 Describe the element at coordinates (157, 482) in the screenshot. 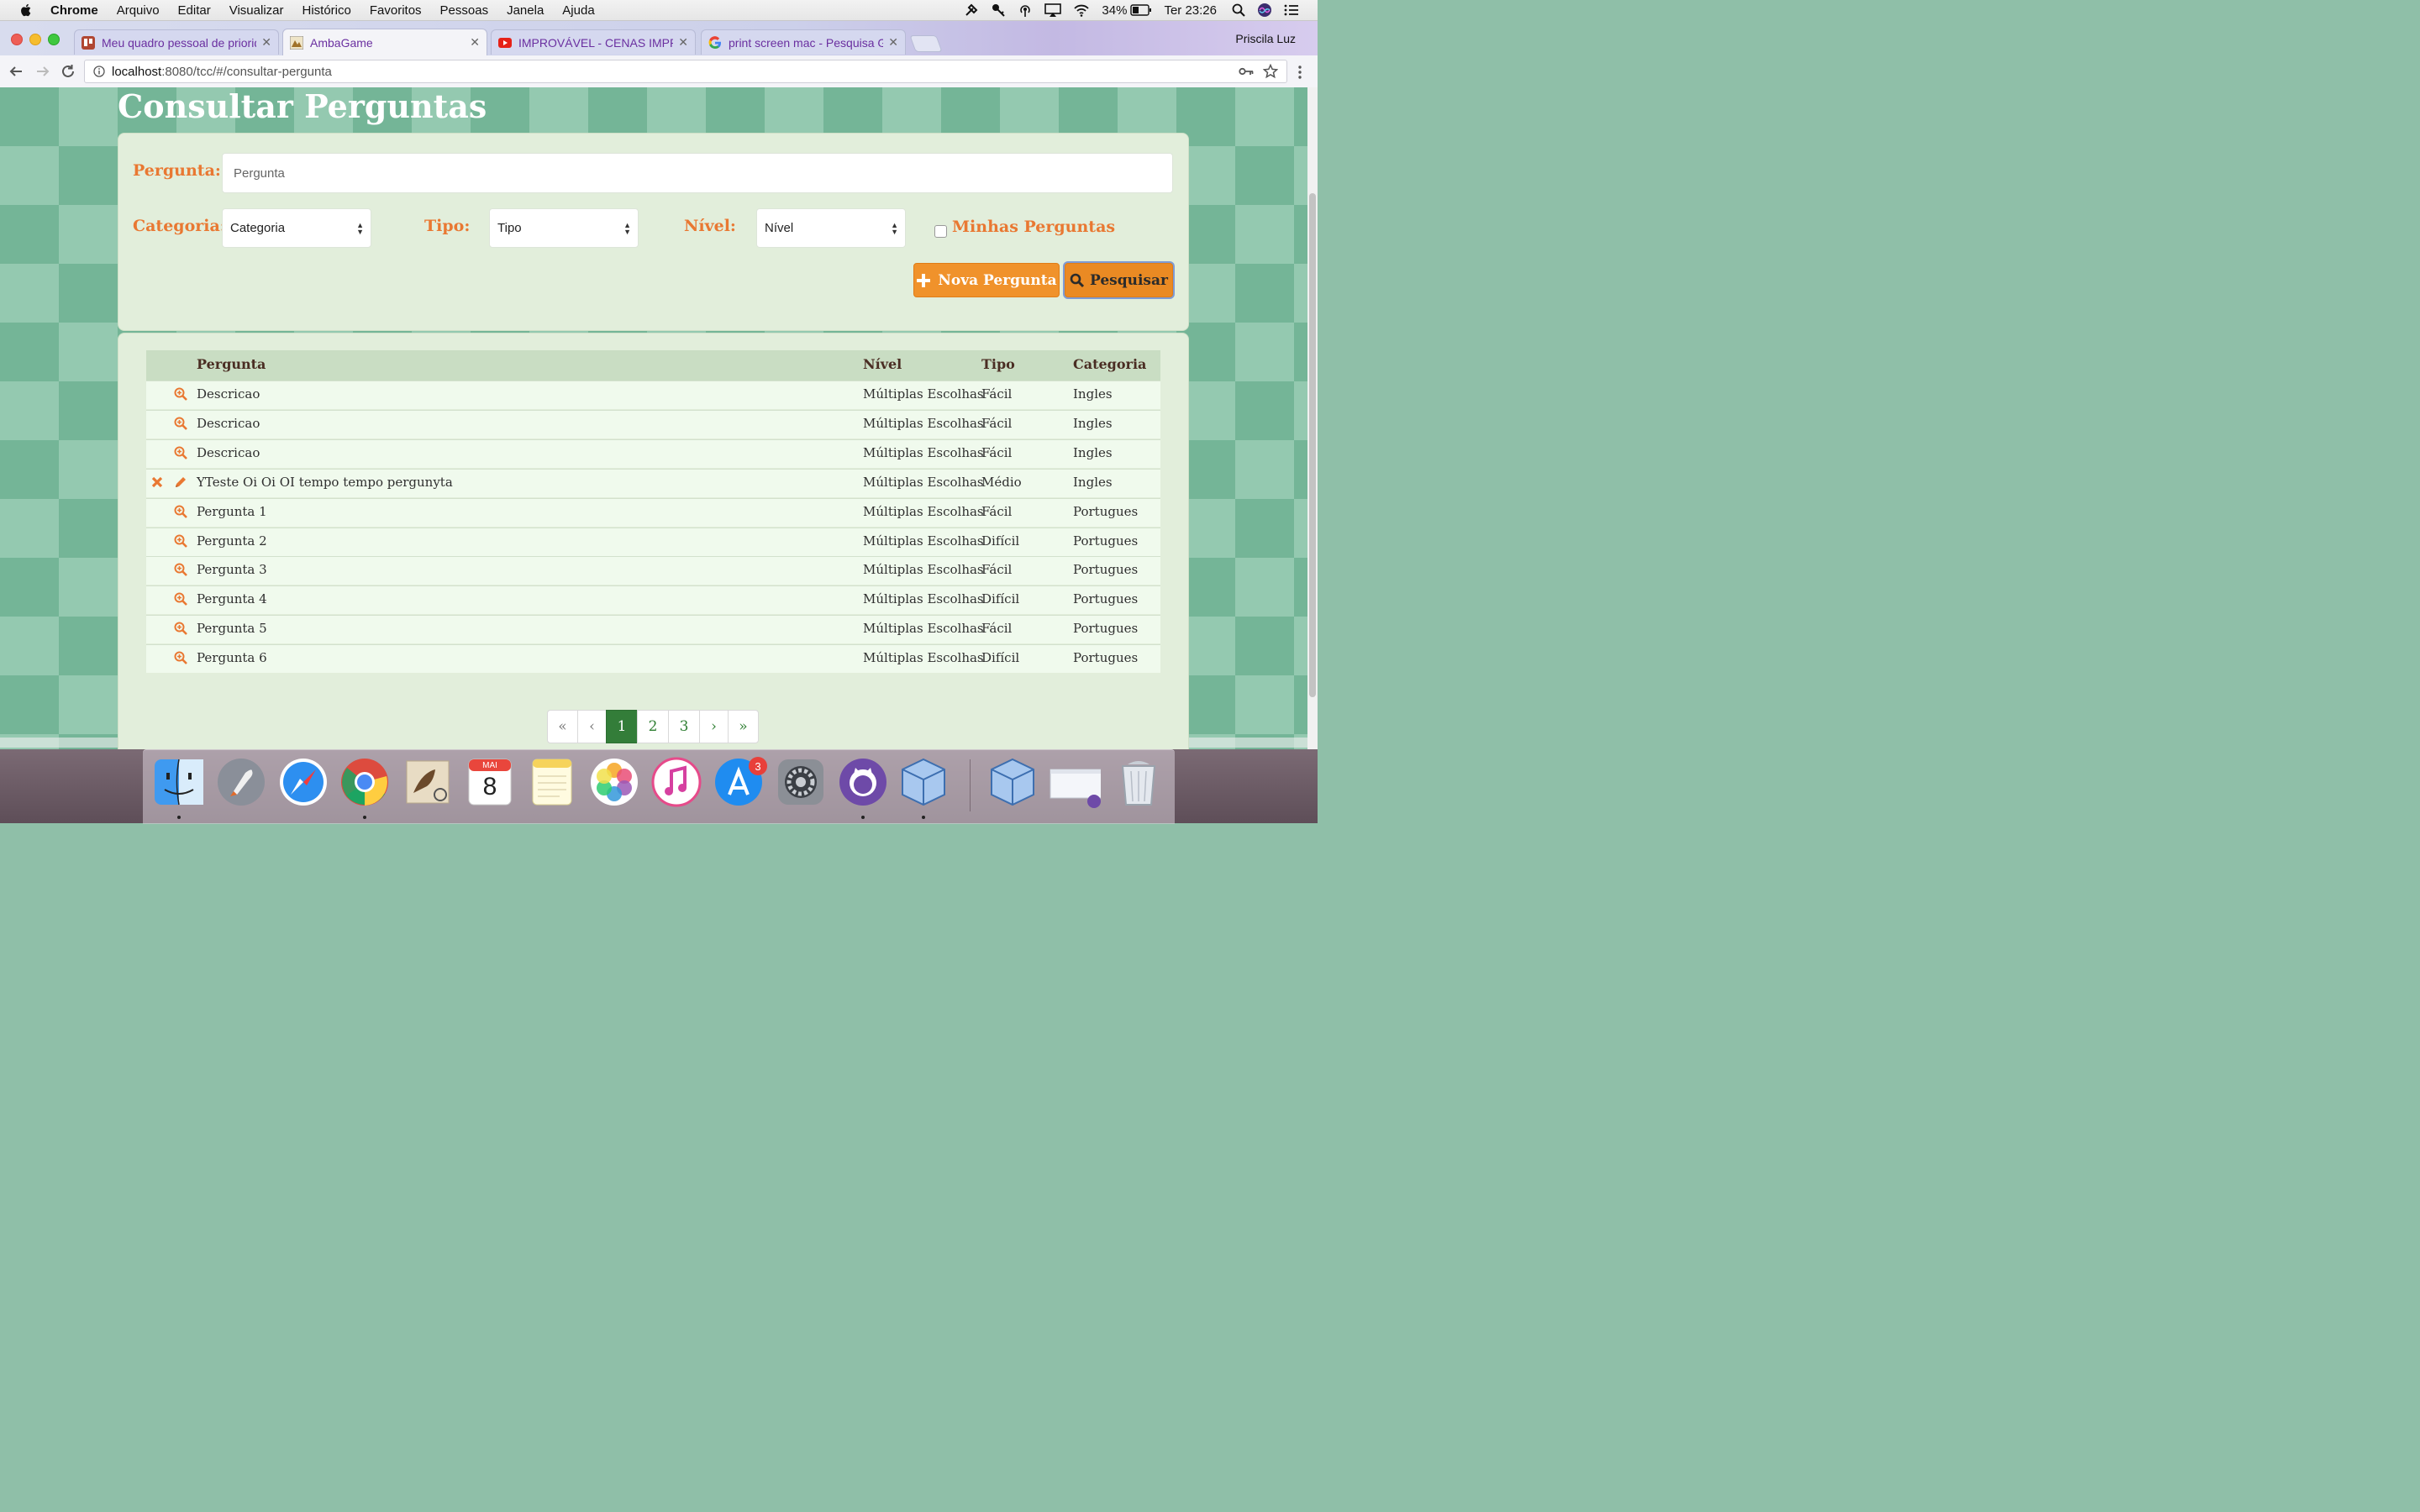

I see `delete-x-icon` at that location.